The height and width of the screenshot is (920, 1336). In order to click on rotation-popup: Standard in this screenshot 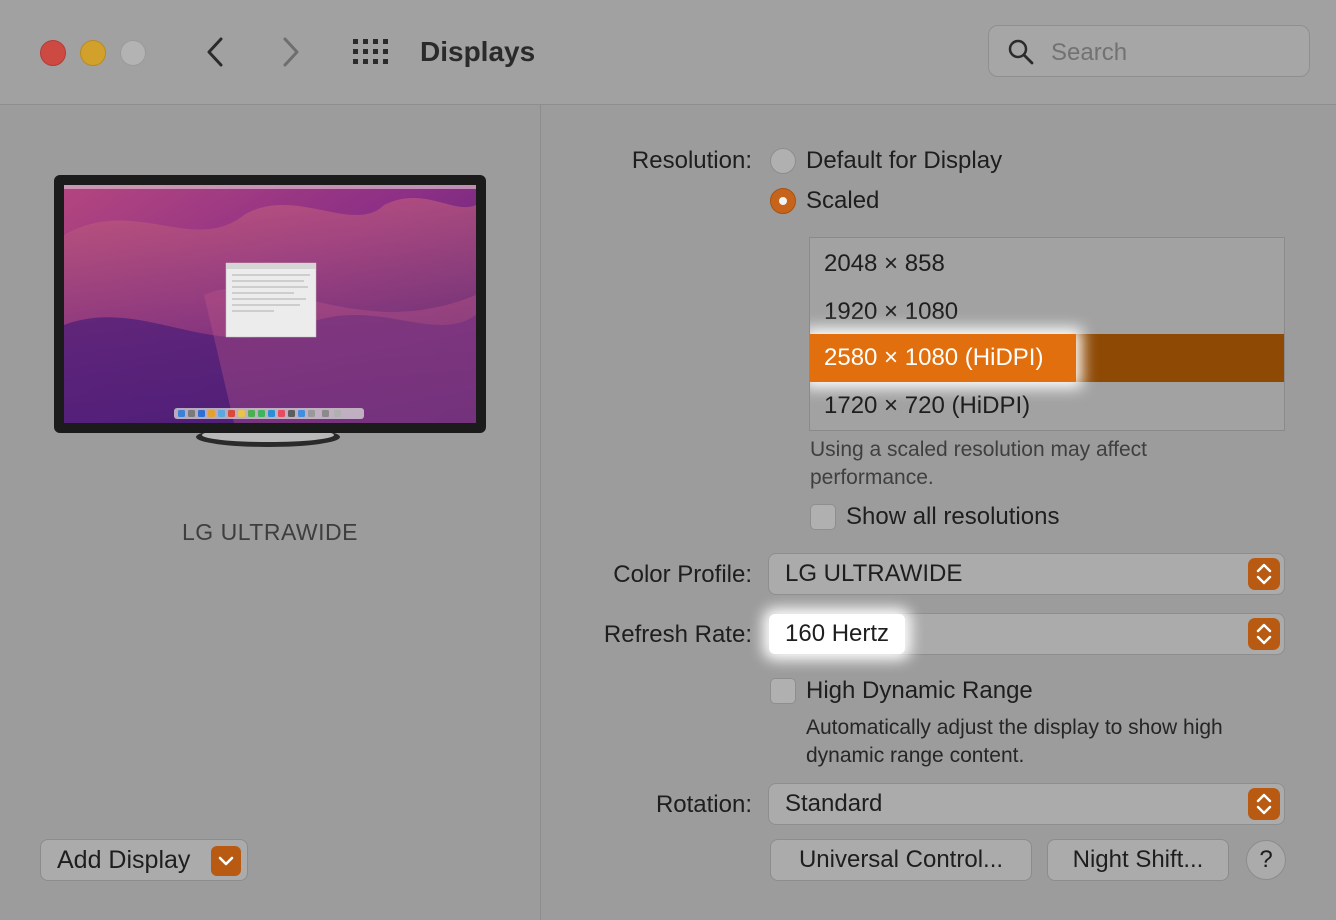, I will do `click(1026, 804)`.